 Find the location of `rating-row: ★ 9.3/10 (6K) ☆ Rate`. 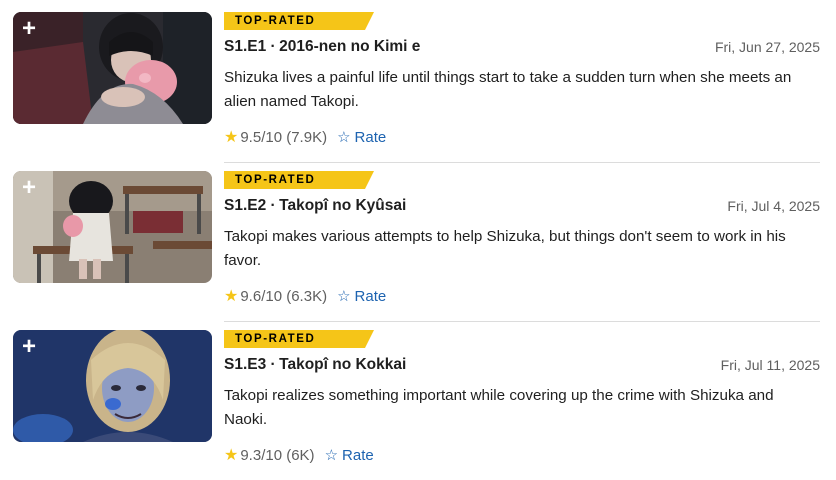

rating-row: ★ 9.3/10 (6K) ☆ Rate is located at coordinates (299, 455).